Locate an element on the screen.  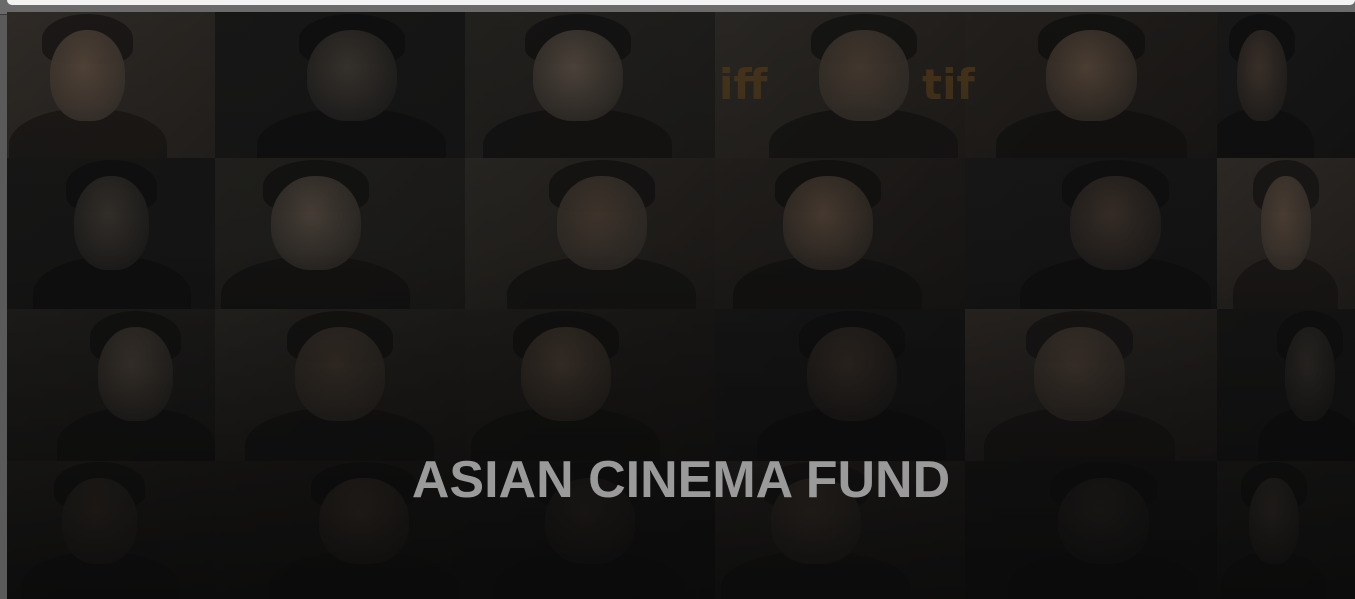
top-bar-edge is located at coordinates (681, 2).